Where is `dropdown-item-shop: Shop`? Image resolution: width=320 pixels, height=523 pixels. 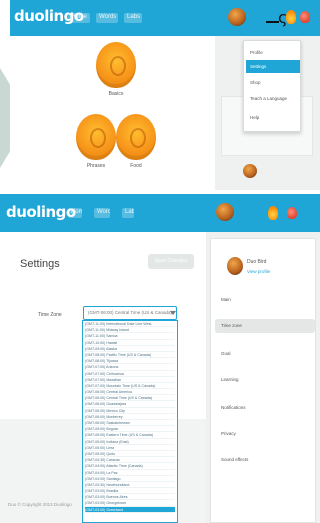
dropdown-item-shop: Shop is located at coordinates (273, 82).